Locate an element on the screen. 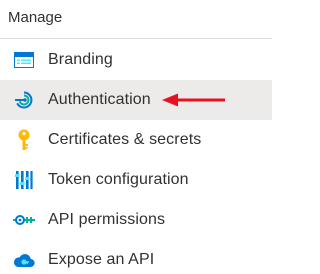 Image resolution: width=320 pixels, height=274 pixels. annotation-arrow is located at coordinates (193, 100).